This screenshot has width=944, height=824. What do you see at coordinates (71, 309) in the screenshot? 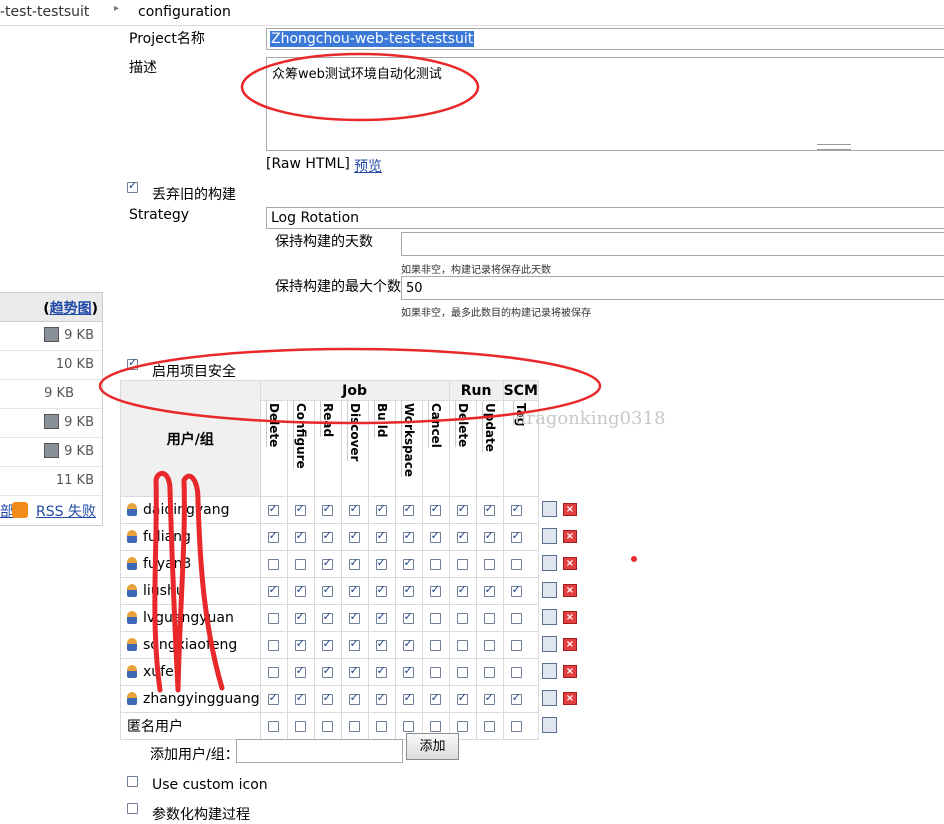
I see `trend-link: 趋势图` at bounding box center [71, 309].